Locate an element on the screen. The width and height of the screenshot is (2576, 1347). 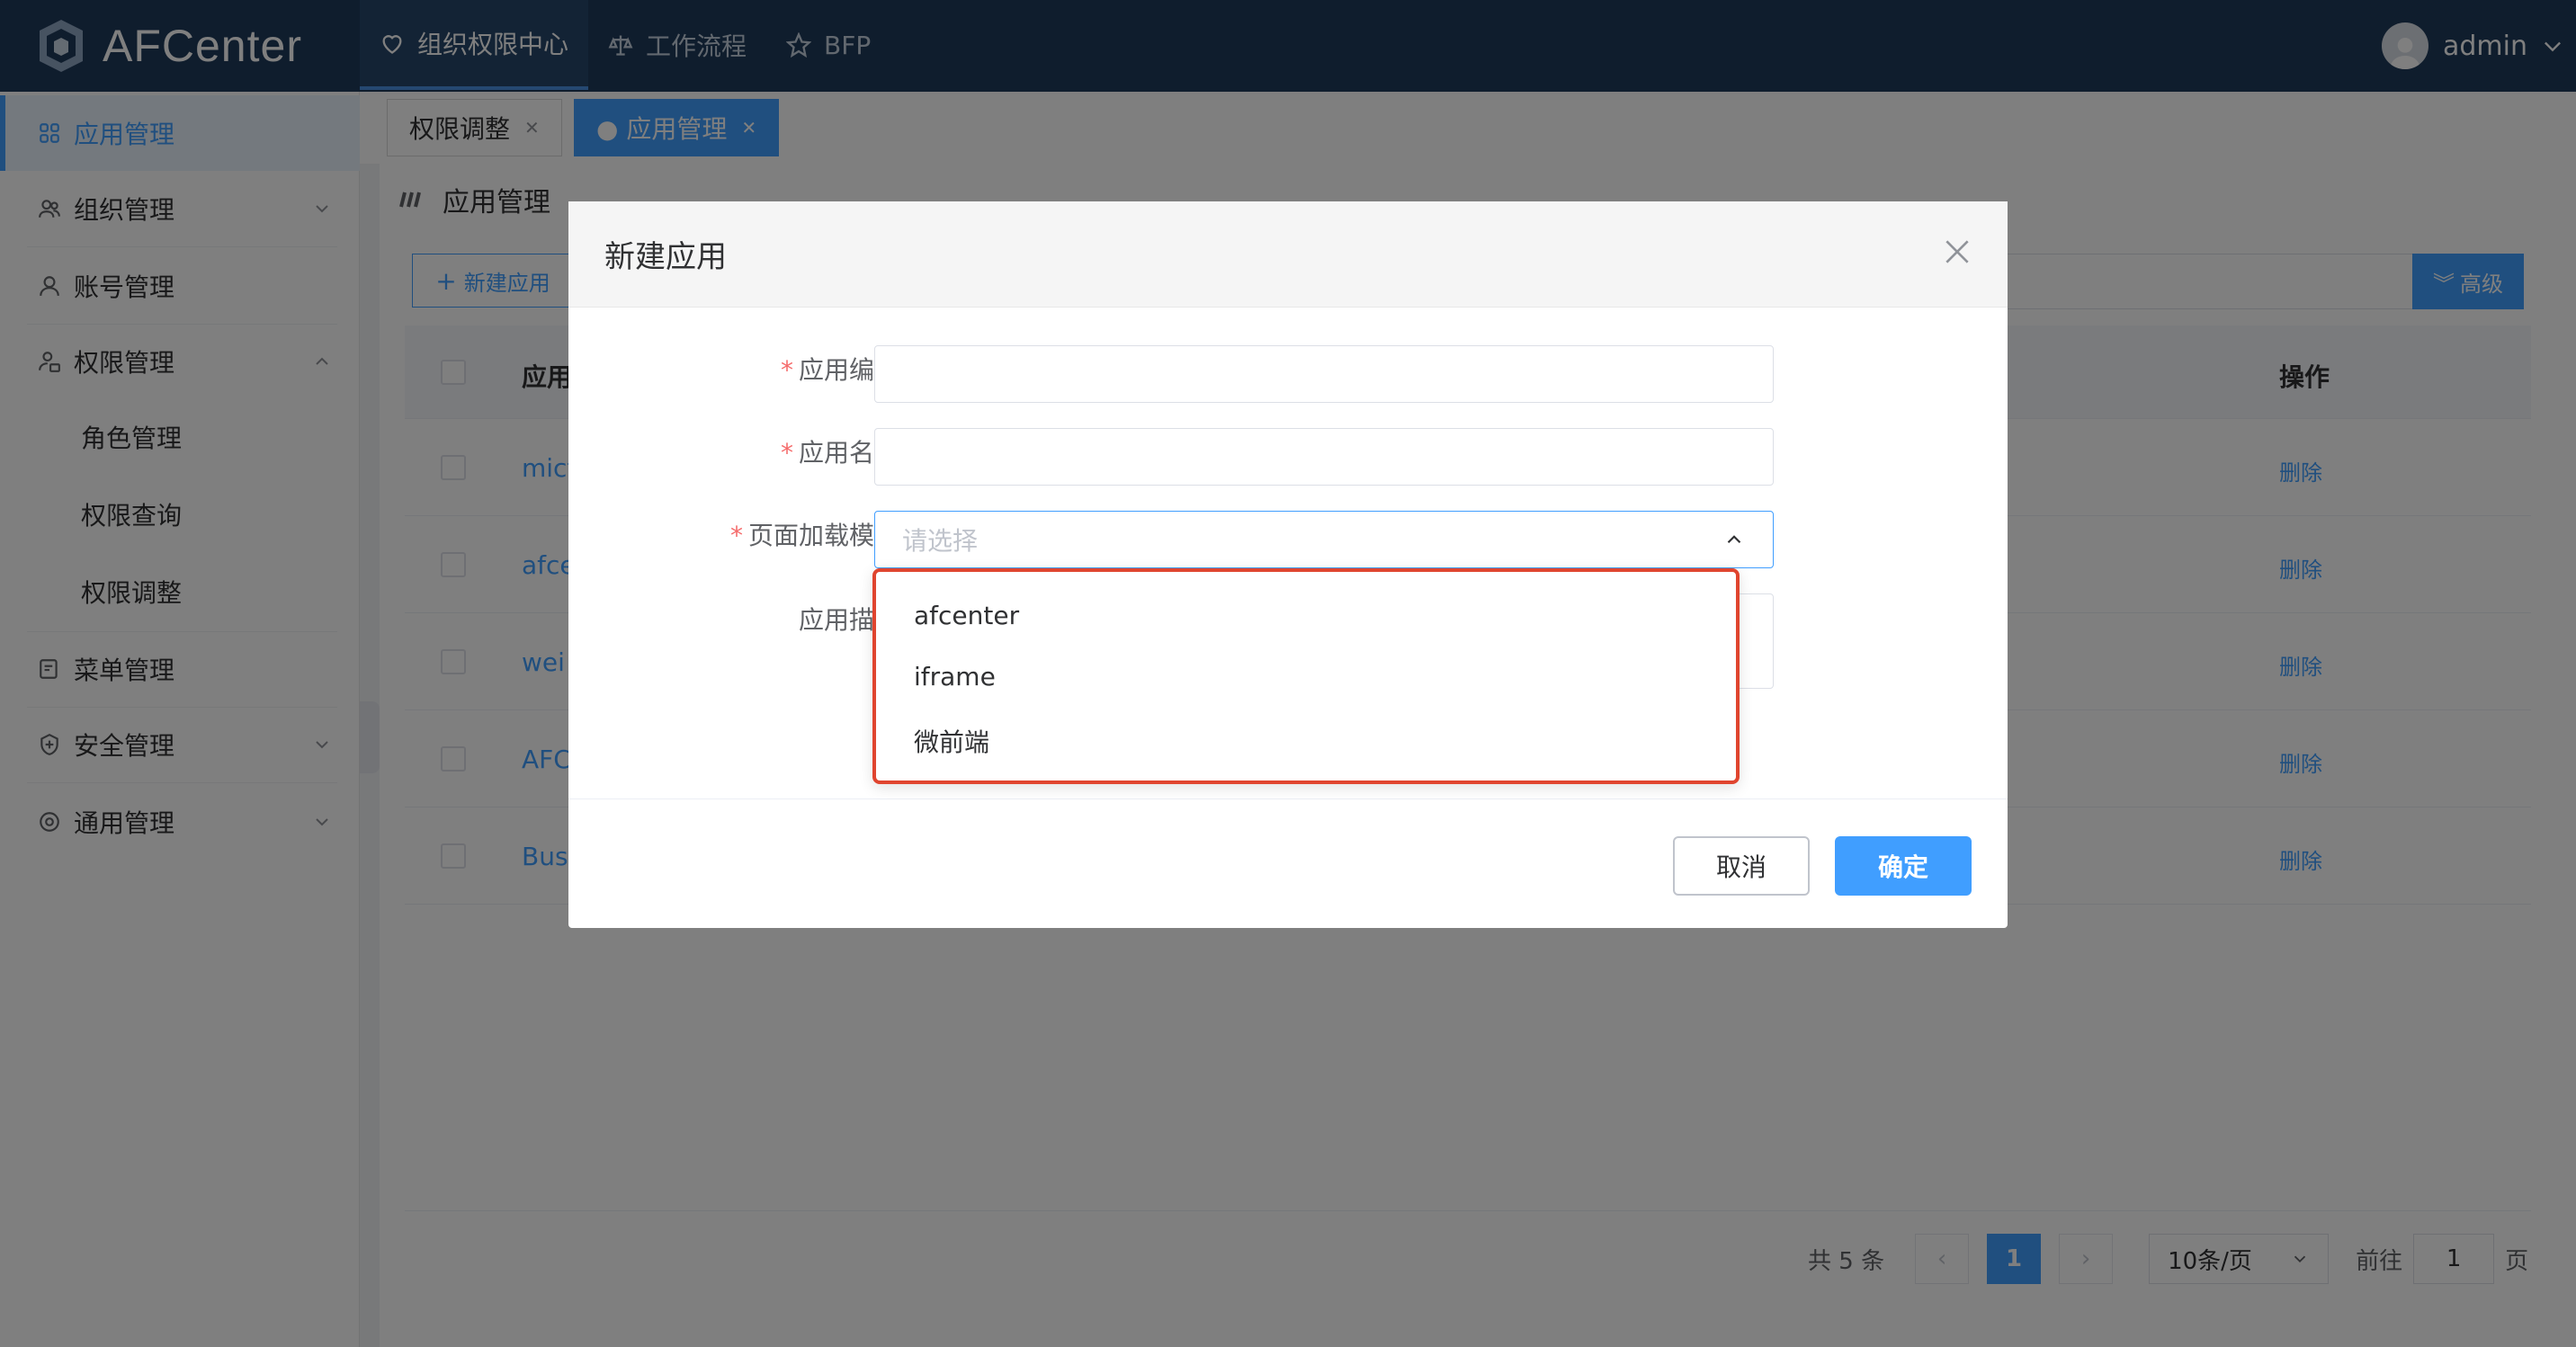
app-code-input is located at coordinates (1324, 374).